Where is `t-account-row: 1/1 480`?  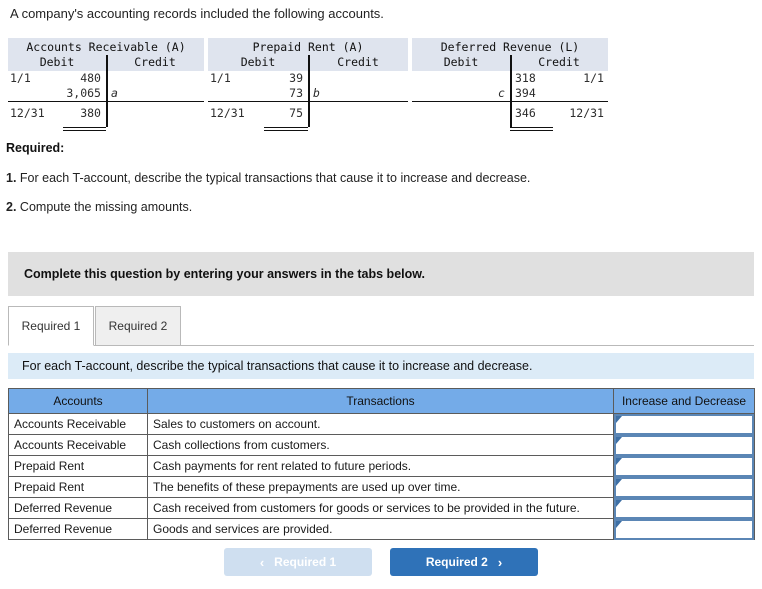
t-account-row: 1/1 480 is located at coordinates (106, 78).